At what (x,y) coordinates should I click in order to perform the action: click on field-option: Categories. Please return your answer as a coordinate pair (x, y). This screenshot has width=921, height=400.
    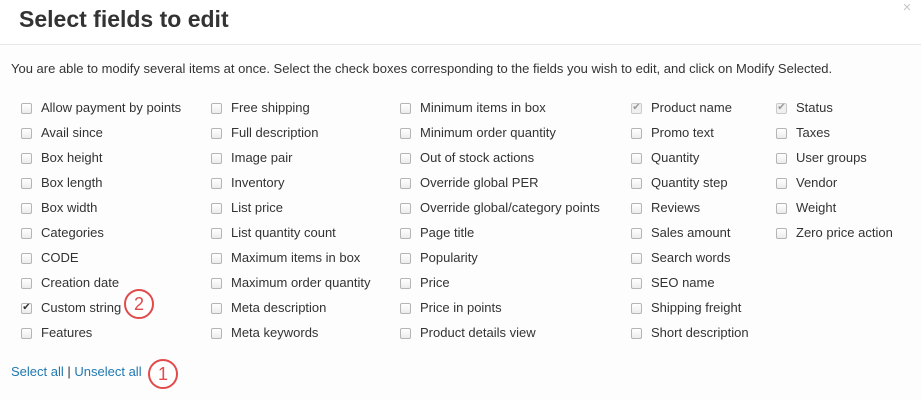
    Looking at the image, I should click on (62, 233).